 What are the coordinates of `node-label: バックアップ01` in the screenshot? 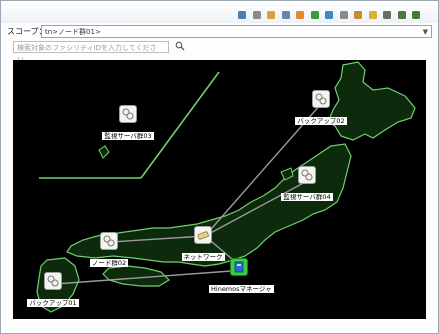 It's located at (53, 303).